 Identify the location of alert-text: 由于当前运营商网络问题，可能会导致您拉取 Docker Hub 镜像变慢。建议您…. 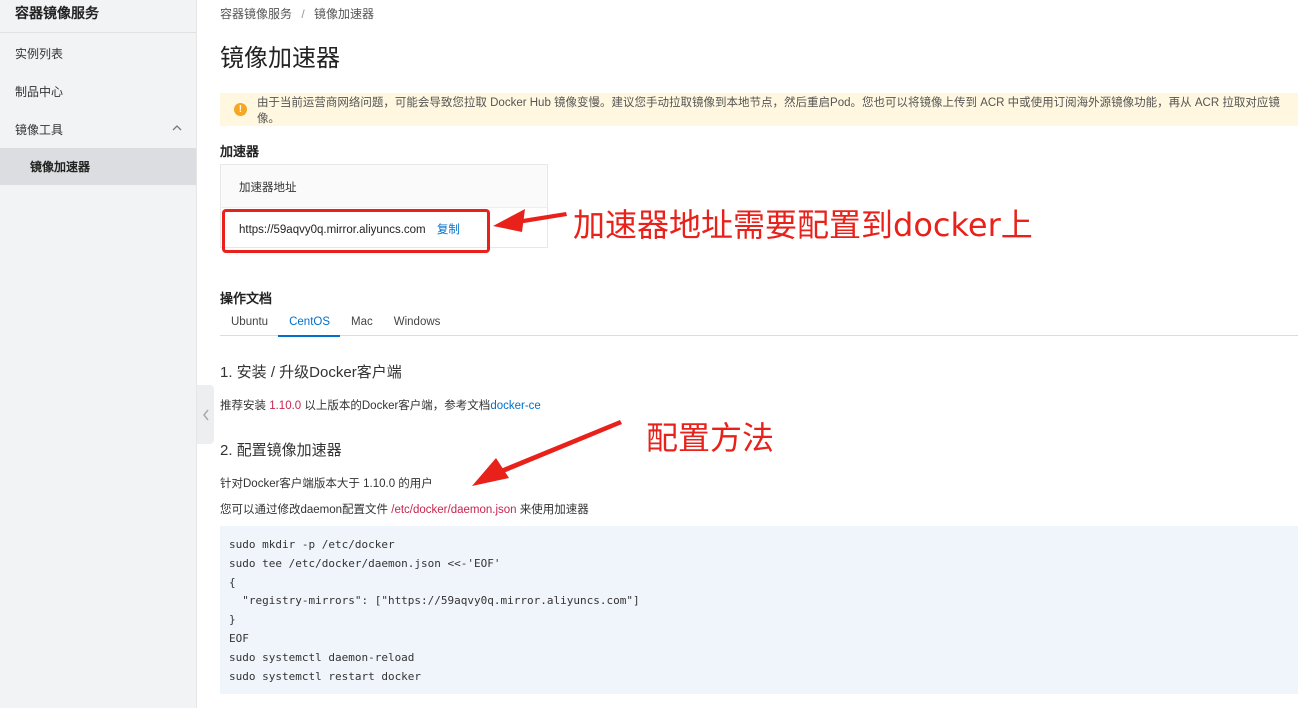
(768, 110).